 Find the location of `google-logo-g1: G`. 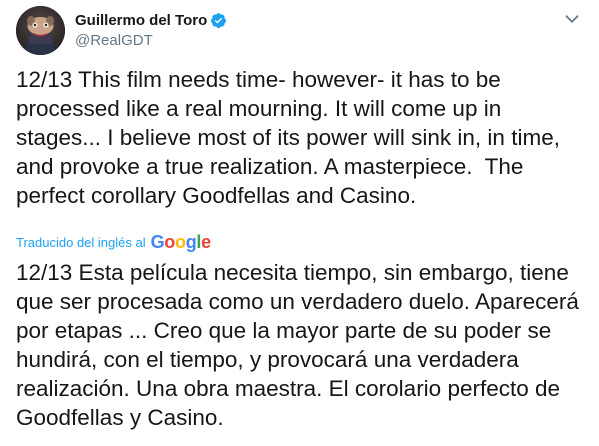

google-logo-g1: G is located at coordinates (157, 242).